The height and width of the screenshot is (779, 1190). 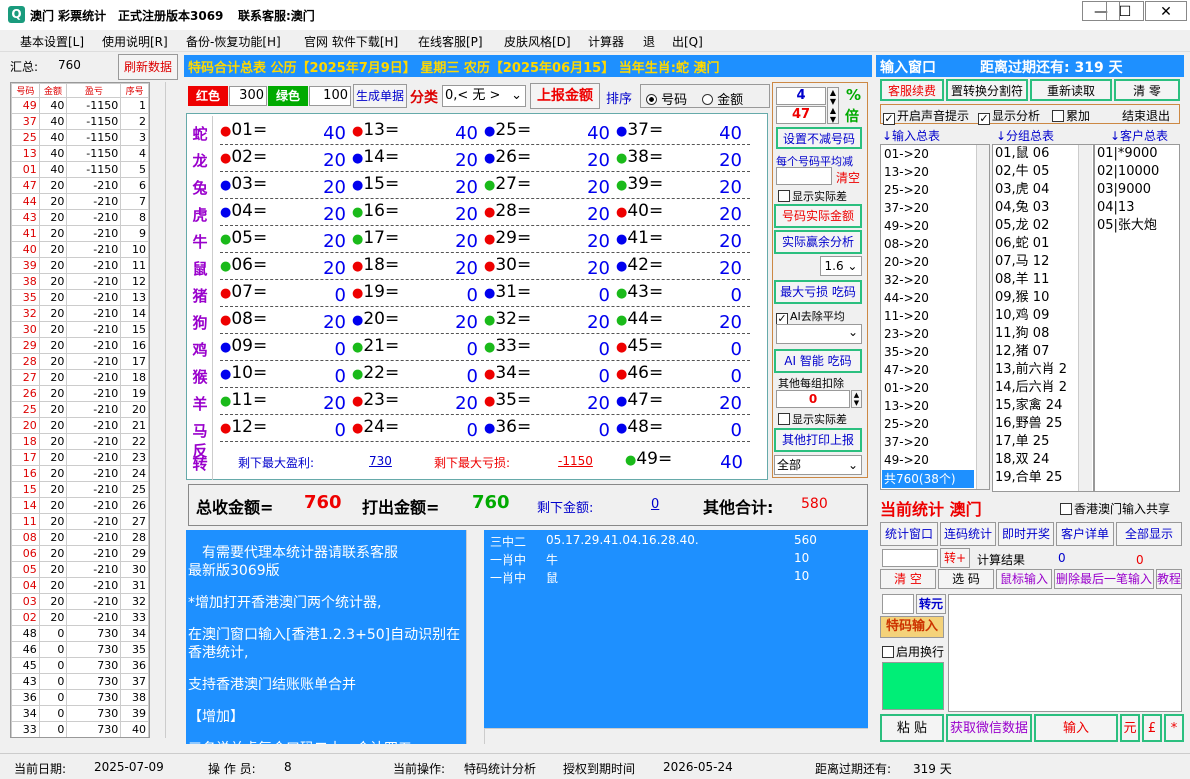 What do you see at coordinates (804, 176) in the screenshot?
I see `avg-reduce-input` at bounding box center [804, 176].